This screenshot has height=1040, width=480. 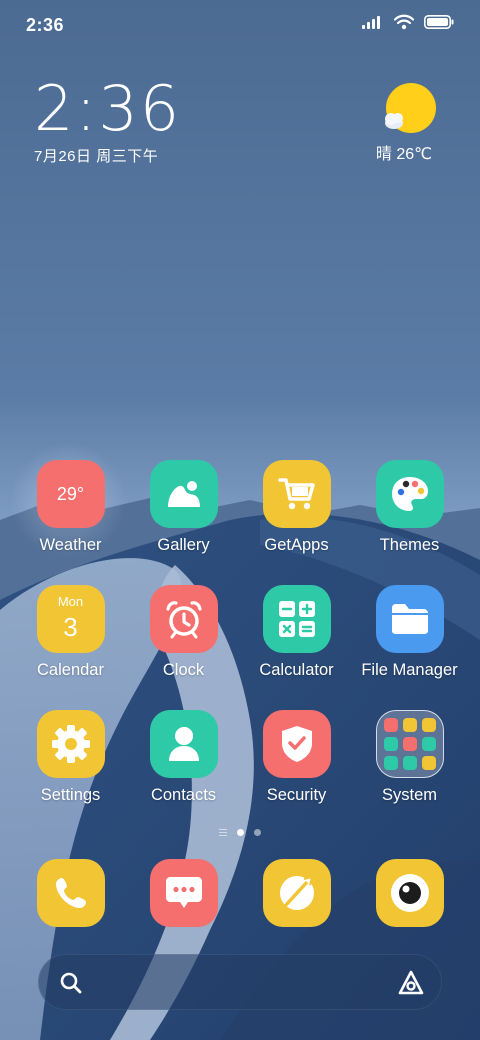 I want to click on app-themes: Themes, so click(x=409, y=512).